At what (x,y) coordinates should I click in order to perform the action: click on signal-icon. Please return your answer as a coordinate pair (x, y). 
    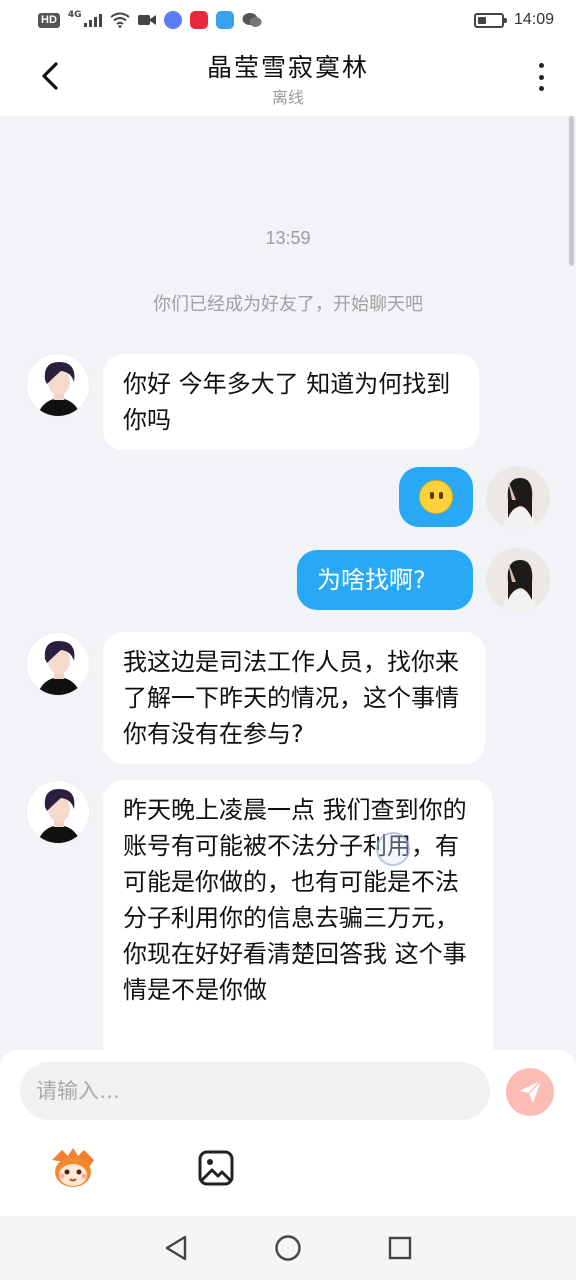
    Looking at the image, I should click on (92, 20).